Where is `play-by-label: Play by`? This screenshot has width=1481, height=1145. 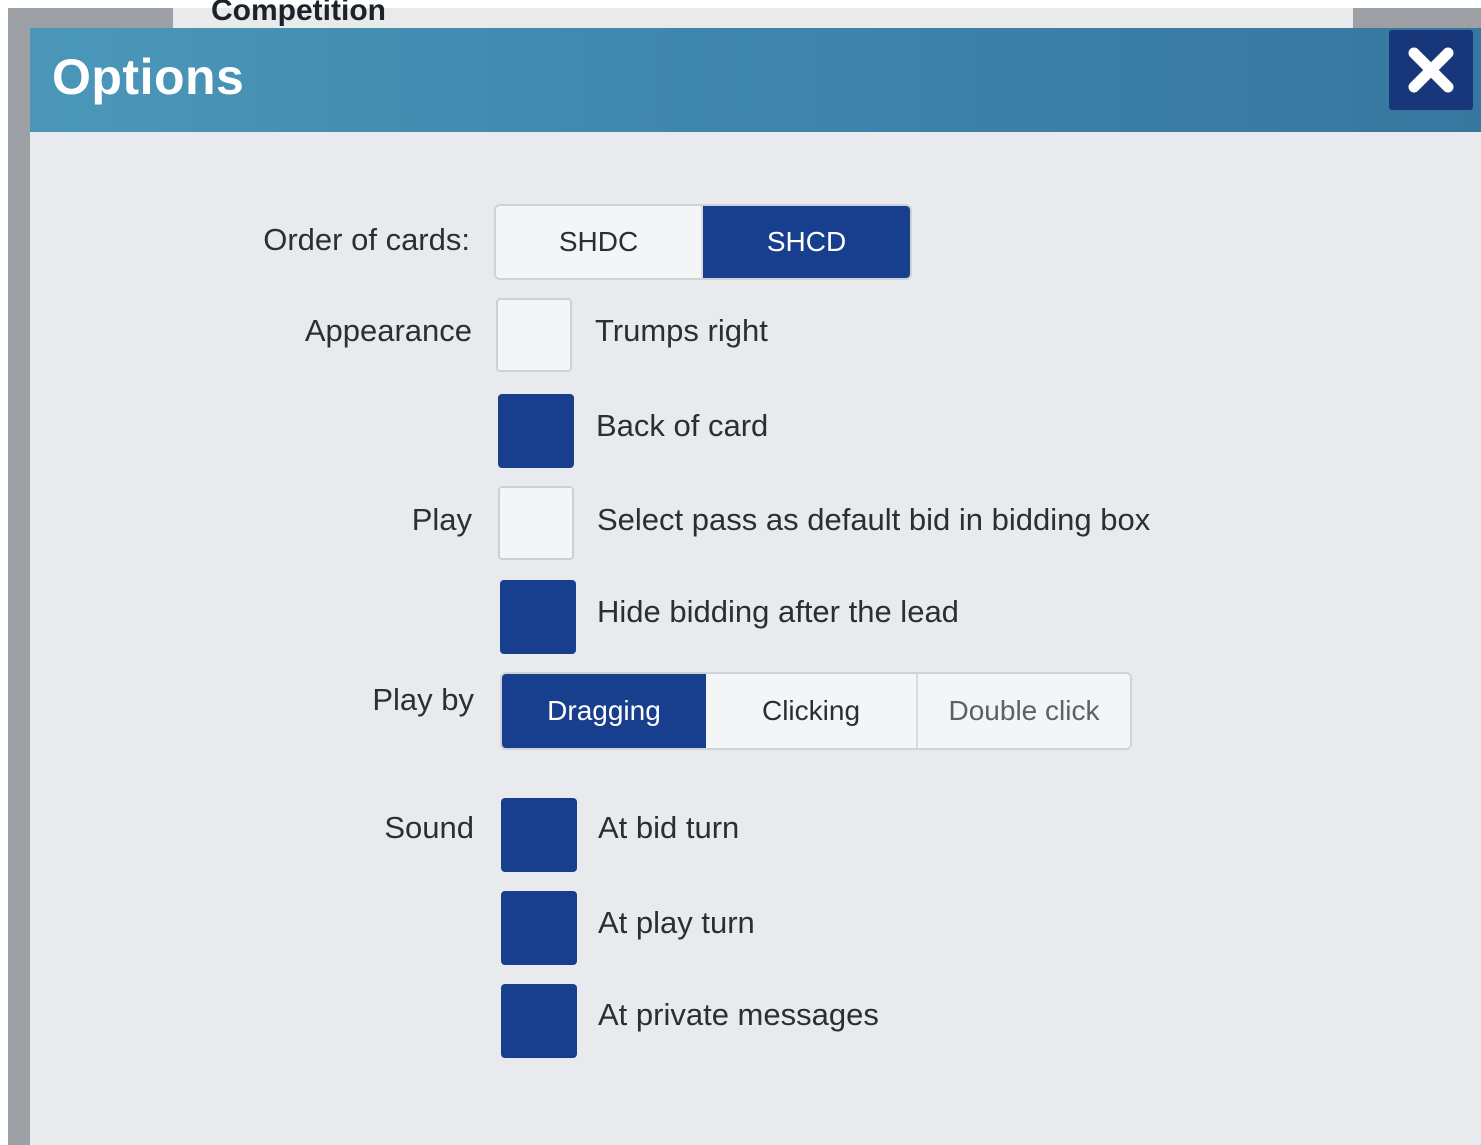 play-by-label: Play by is located at coordinates (423, 699).